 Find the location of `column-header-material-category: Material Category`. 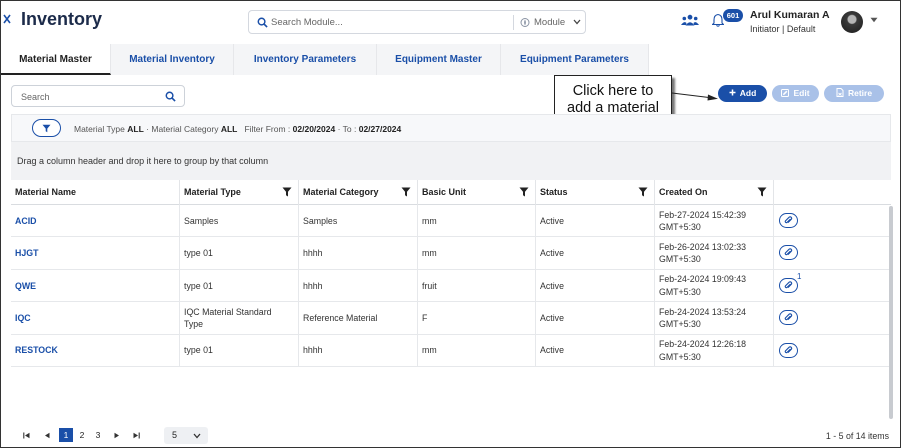

column-header-material-category: Material Category is located at coordinates (358, 192).